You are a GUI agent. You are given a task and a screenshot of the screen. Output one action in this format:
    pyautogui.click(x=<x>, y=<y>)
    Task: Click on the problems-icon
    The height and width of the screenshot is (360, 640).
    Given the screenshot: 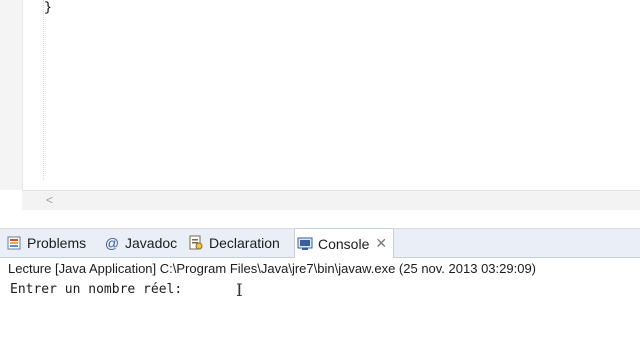 What is the action you would take?
    pyautogui.click(x=14, y=243)
    